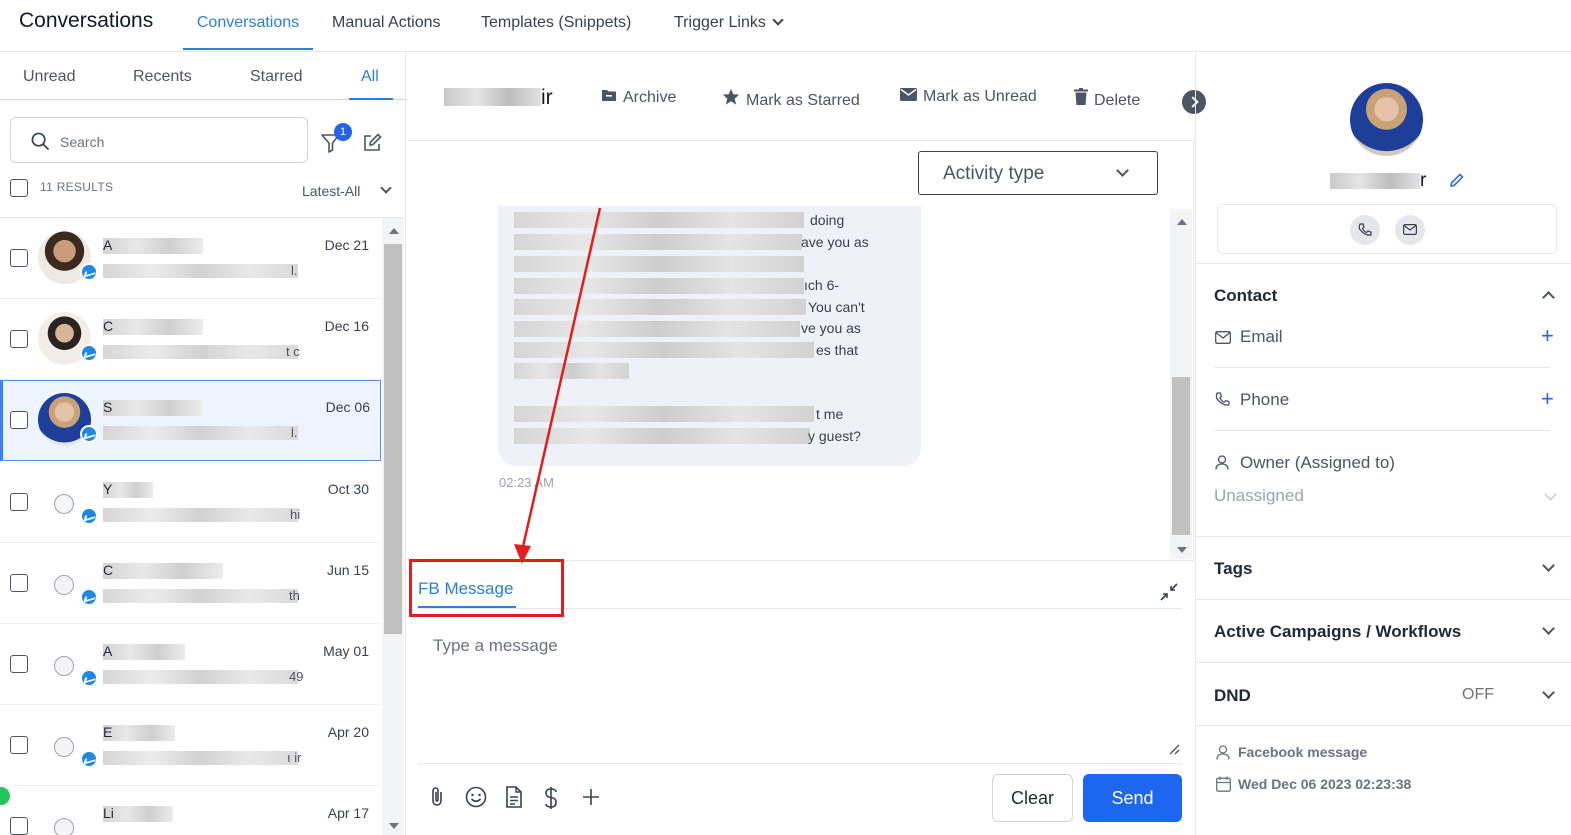 The width and height of the screenshot is (1571, 835). What do you see at coordinates (638, 97) in the screenshot?
I see `archive-button: Archive` at bounding box center [638, 97].